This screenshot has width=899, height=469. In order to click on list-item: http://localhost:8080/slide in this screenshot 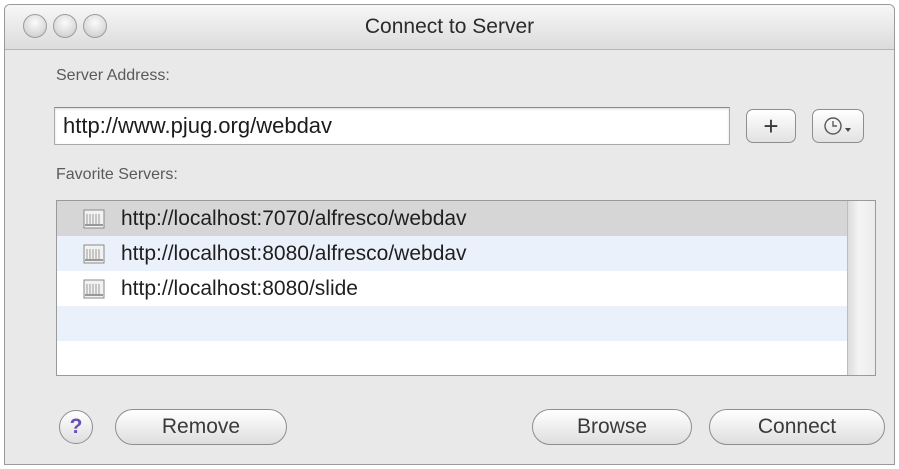, I will do `click(452, 288)`.